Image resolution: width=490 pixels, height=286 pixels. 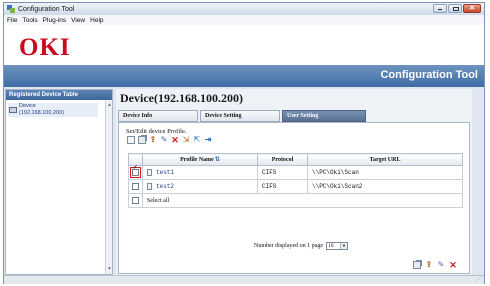 I want to click on sidebar-item-device: Device (192.168.100.200), so click(x=53, y=110).